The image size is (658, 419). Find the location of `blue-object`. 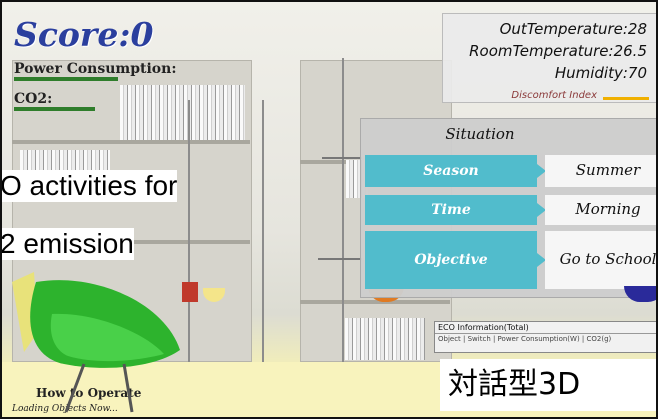

blue-object is located at coordinates (641, 294).